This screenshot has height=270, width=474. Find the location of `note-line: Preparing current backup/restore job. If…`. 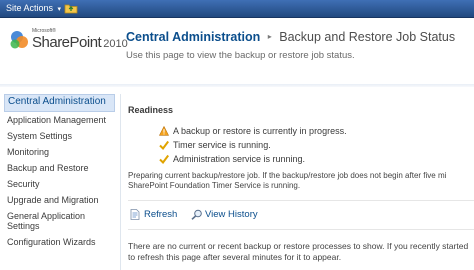

note-line: Preparing current backup/restore job. If… is located at coordinates (287, 175).